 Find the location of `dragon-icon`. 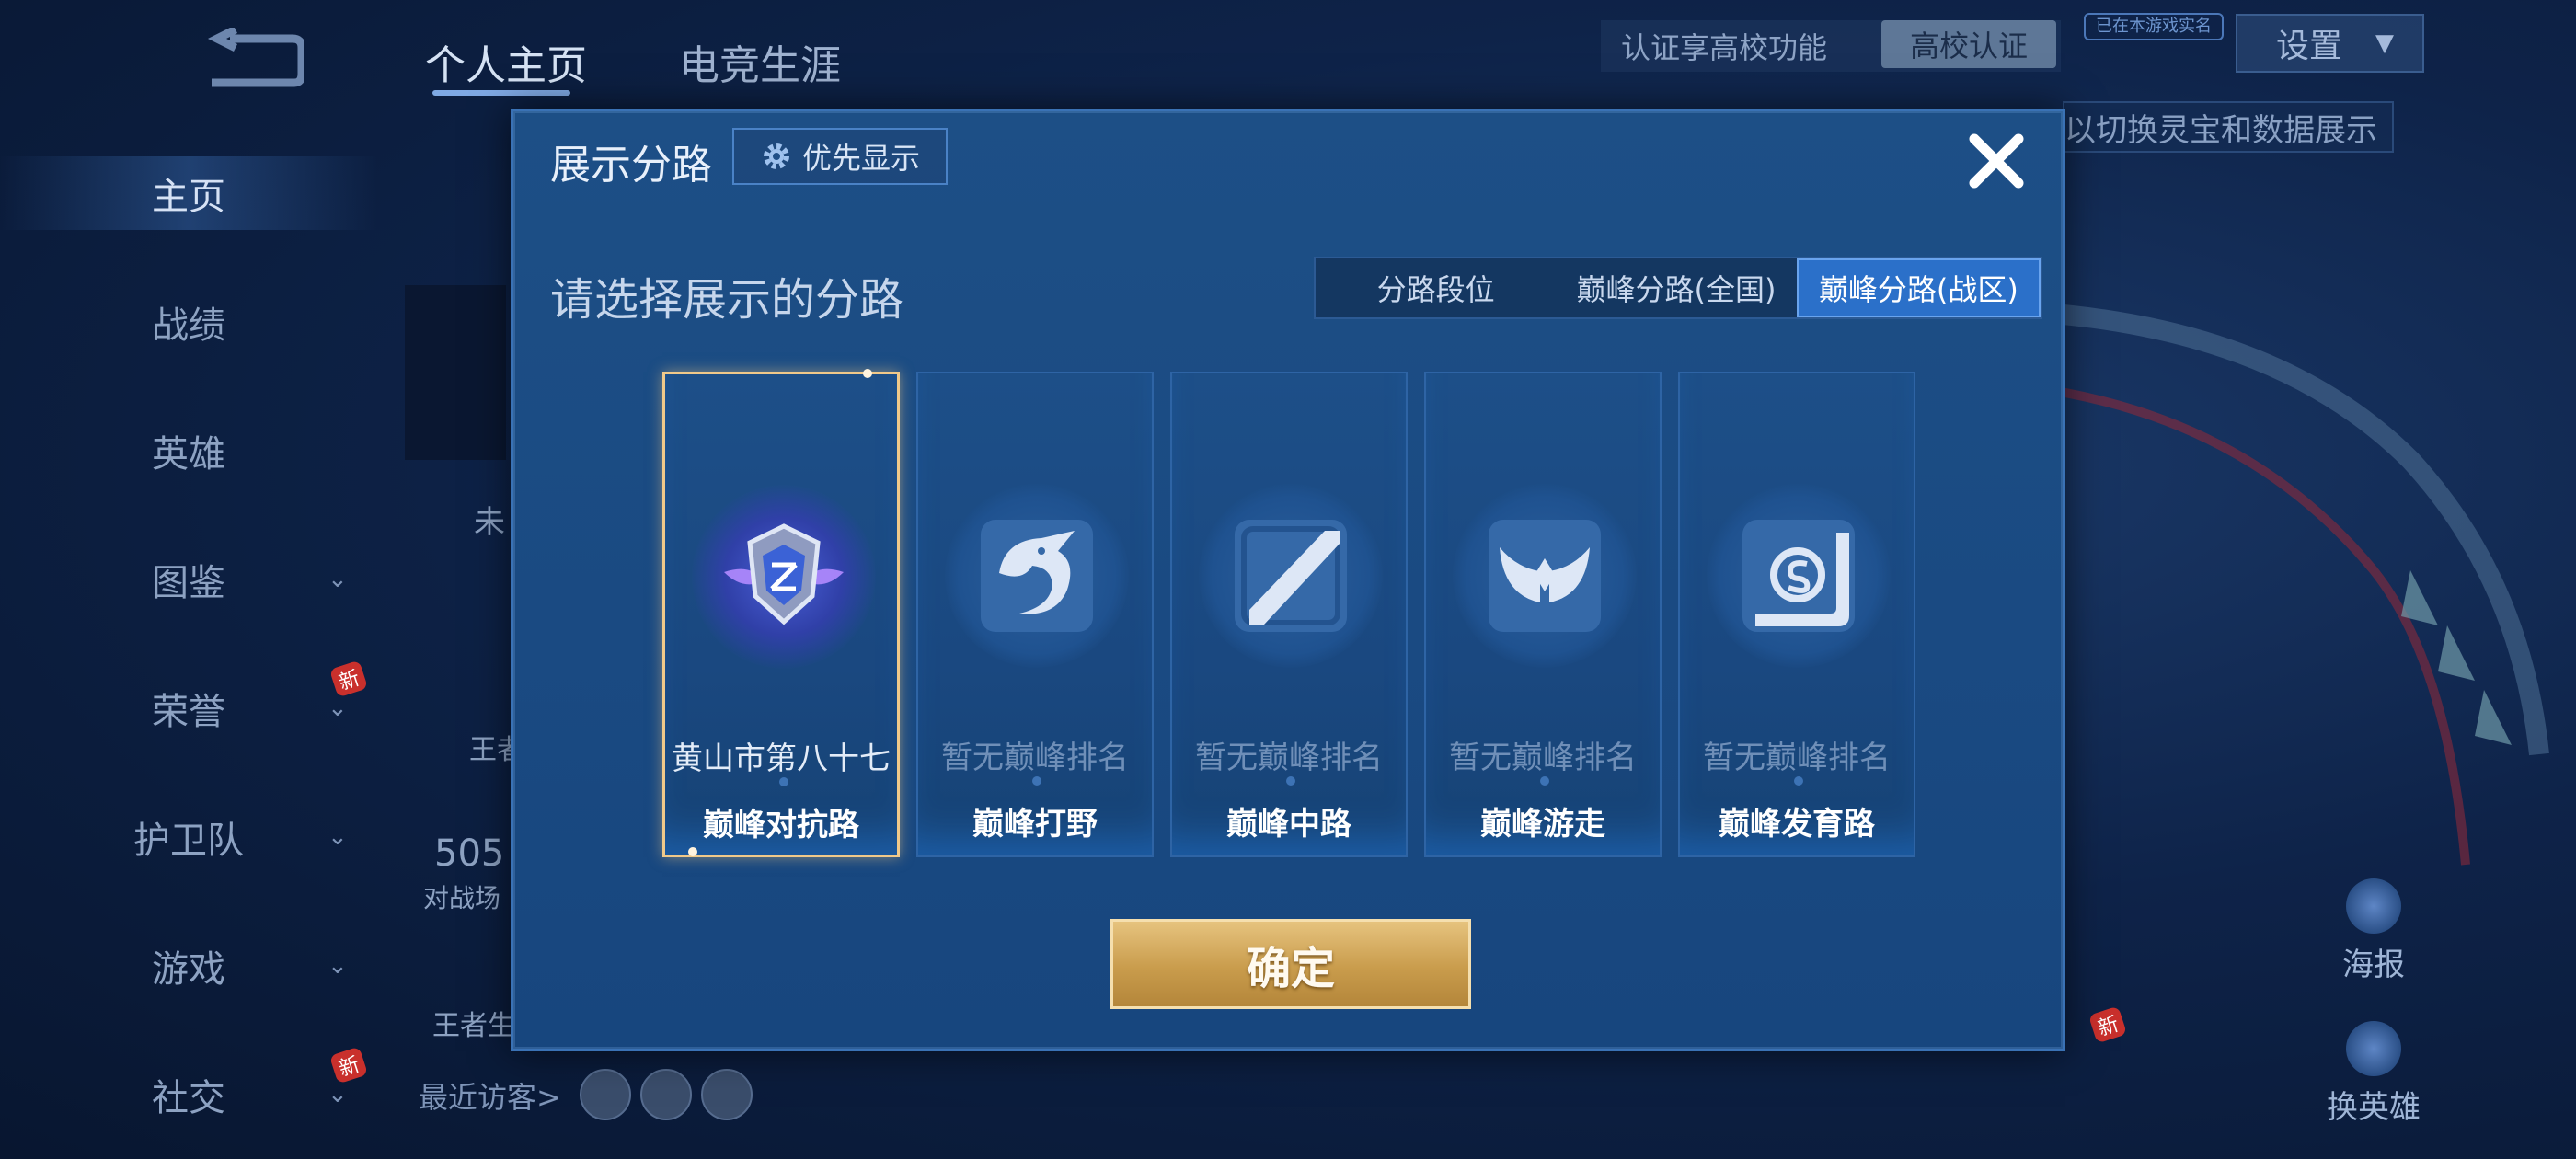

dragon-icon is located at coordinates (1037, 576).